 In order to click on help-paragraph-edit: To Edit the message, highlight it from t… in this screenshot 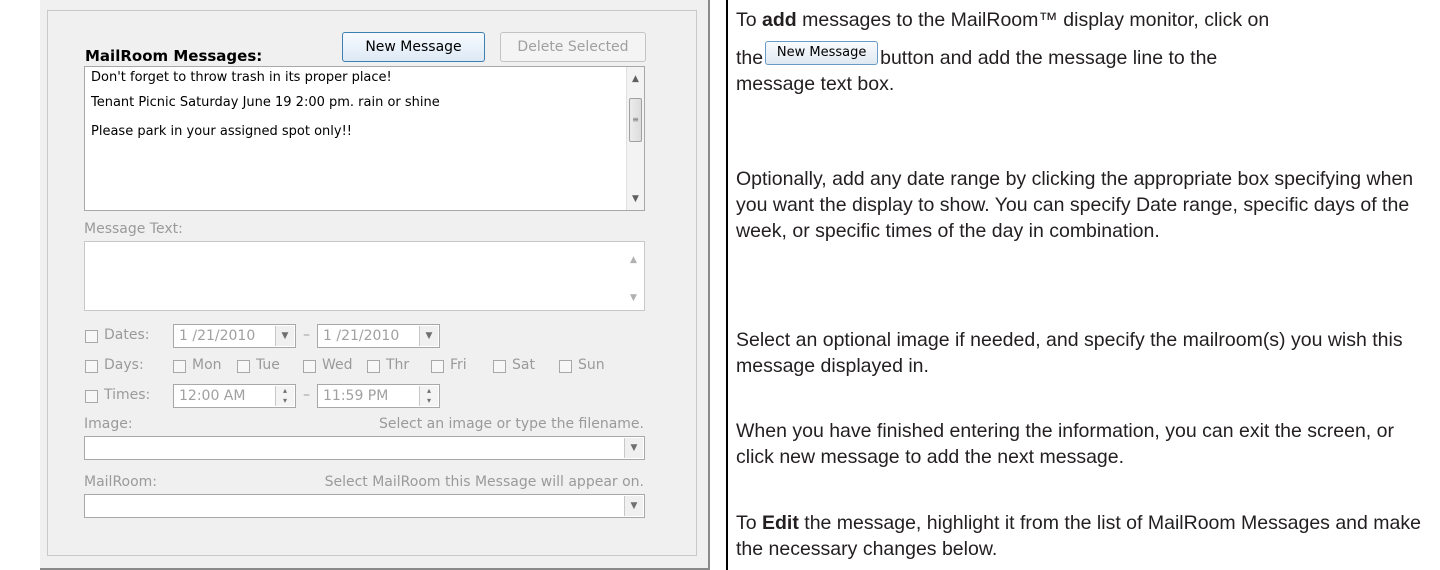, I will do `click(1086, 536)`.